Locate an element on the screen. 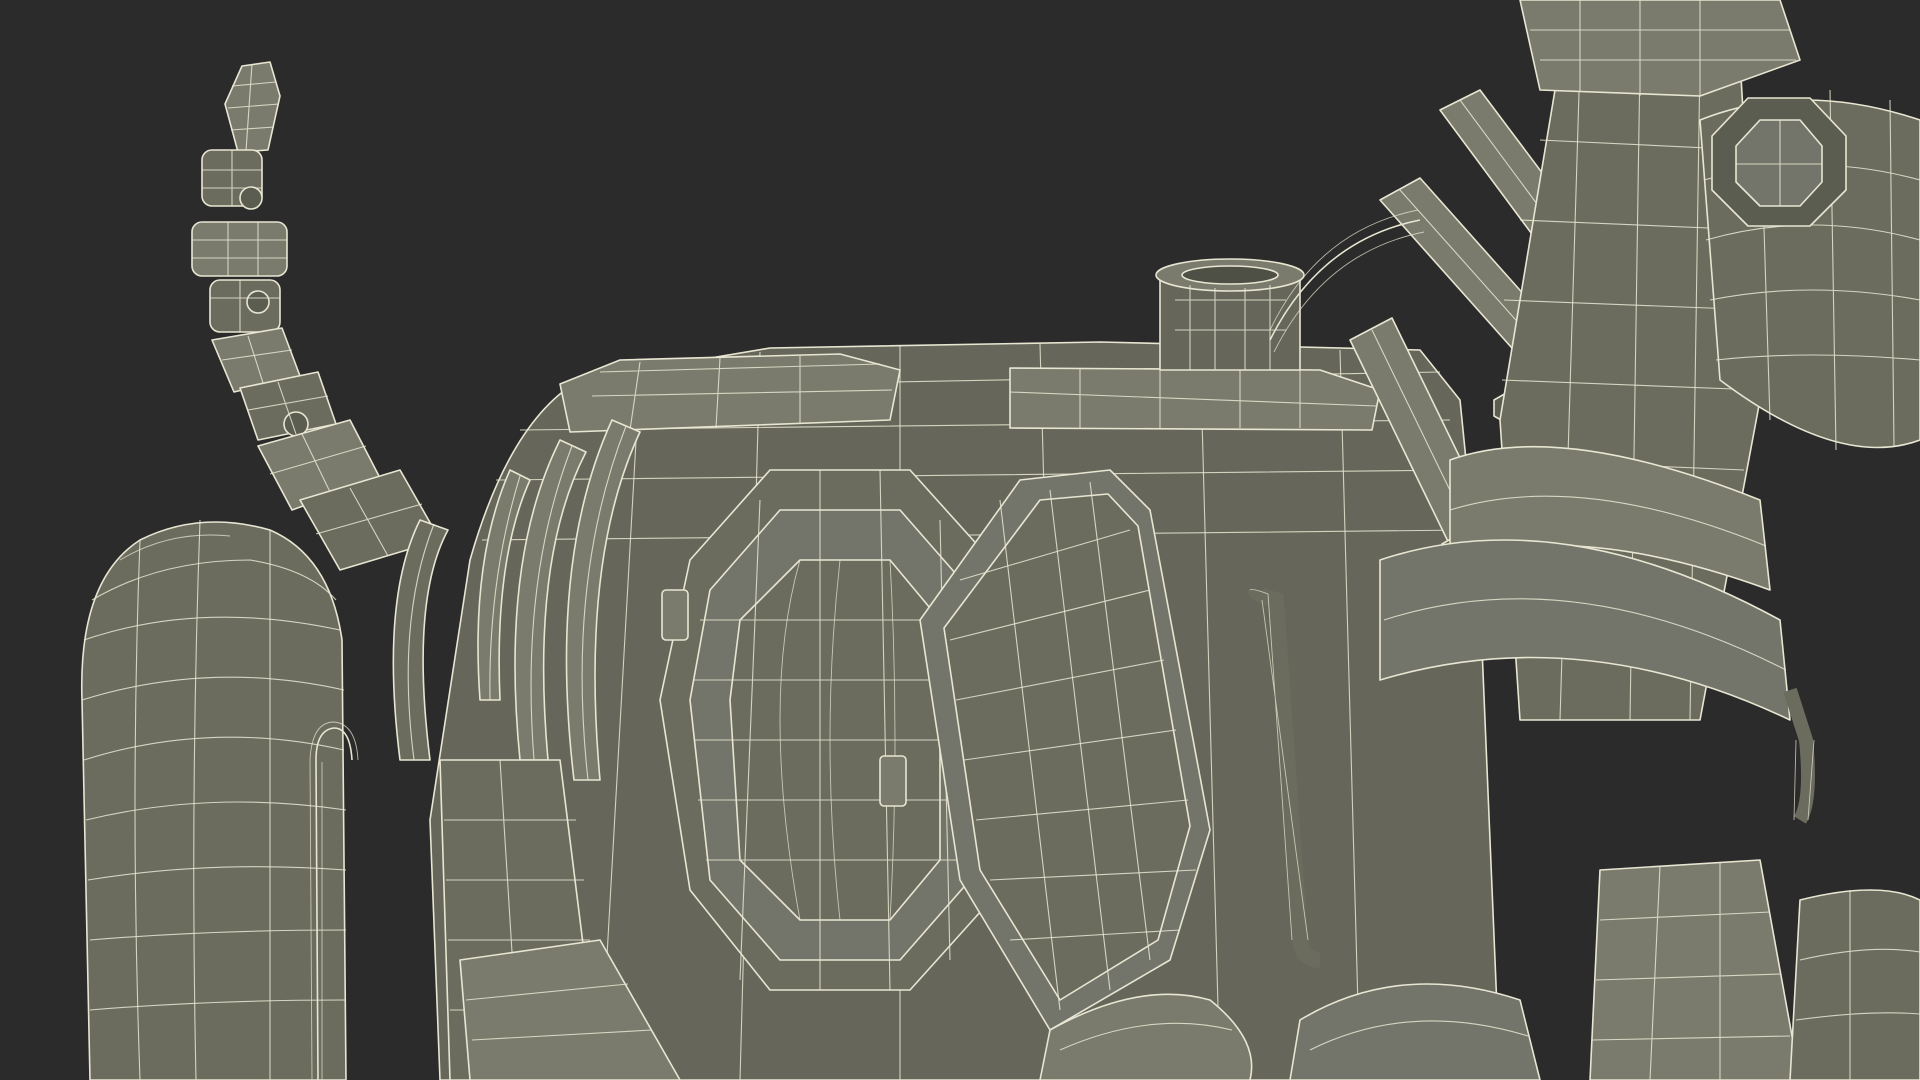 Image resolution: width=1920 pixels, height=1080 pixels. robot-tail is located at coordinates (316, 316).